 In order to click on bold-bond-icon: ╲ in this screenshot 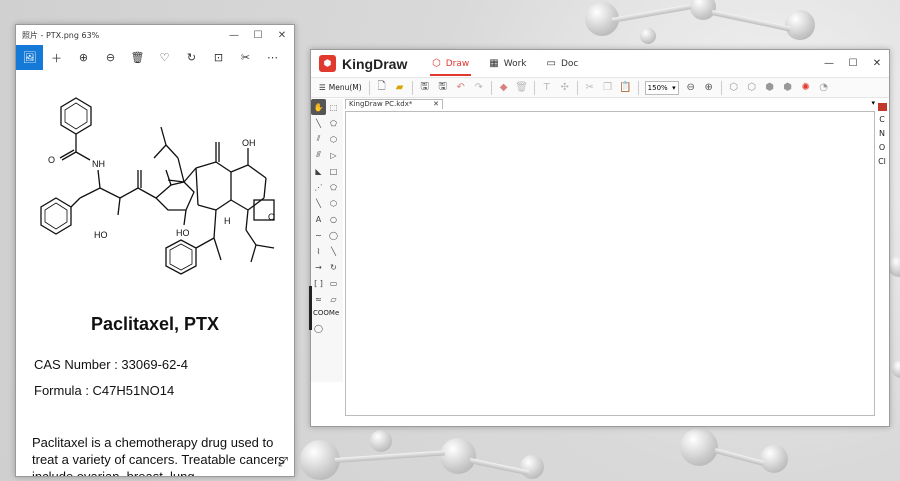, I will do `click(318, 203)`.